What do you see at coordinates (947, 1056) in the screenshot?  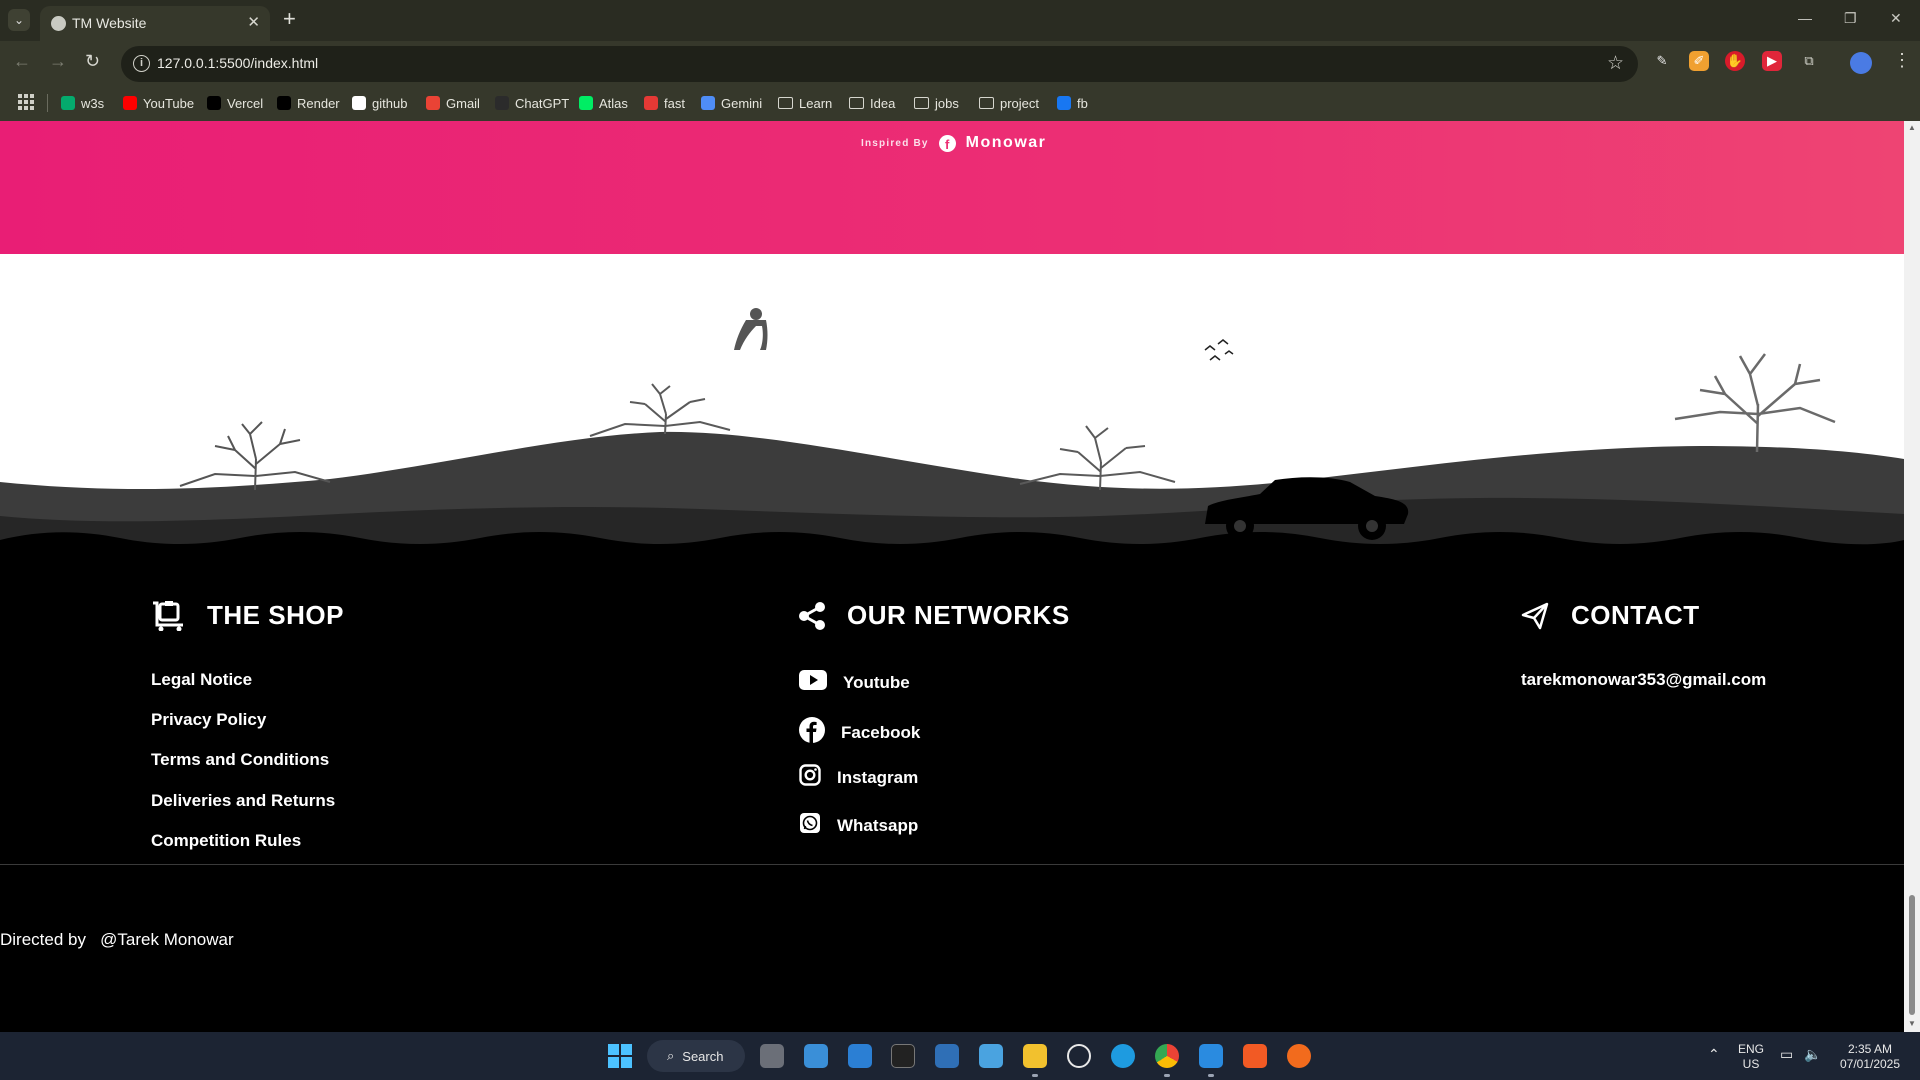 I see `photos-icon` at bounding box center [947, 1056].